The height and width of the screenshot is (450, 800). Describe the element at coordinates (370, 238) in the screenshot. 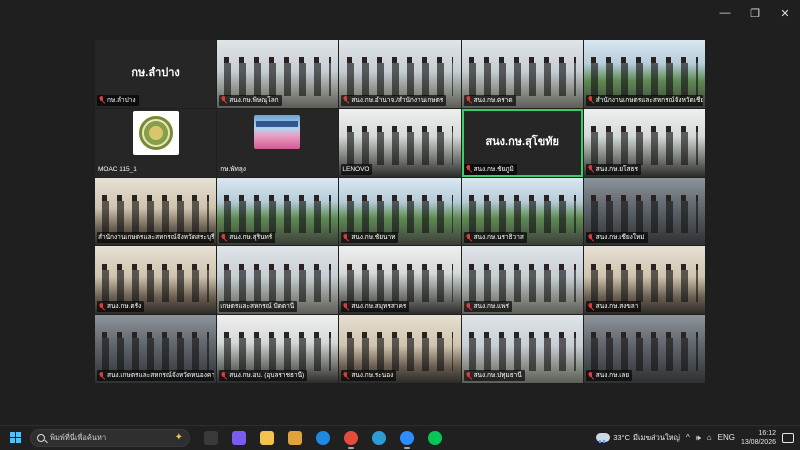

I see `participant-name-label: สนง.กษ.ชัยนาท` at that location.